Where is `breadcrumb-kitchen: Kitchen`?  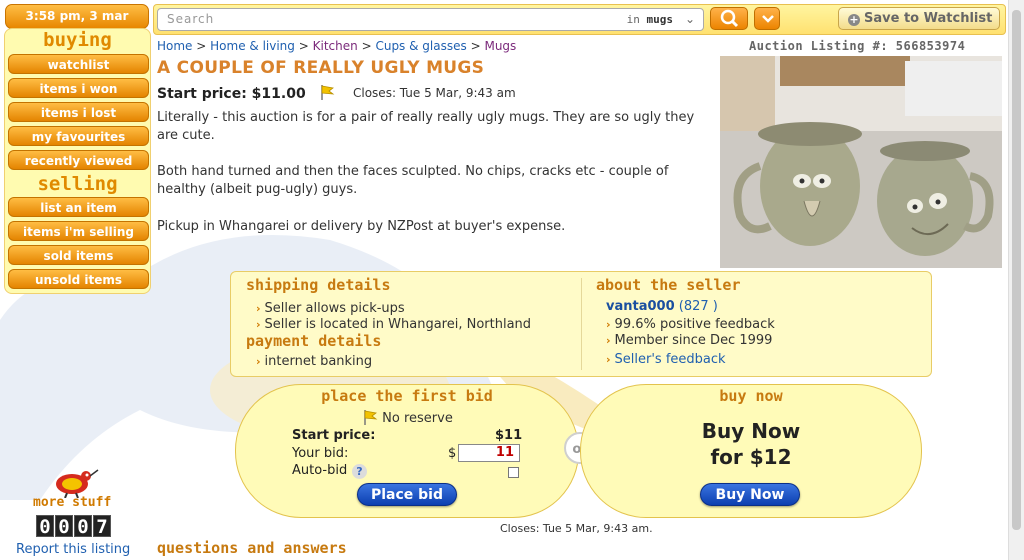 breadcrumb-kitchen: Kitchen is located at coordinates (335, 46).